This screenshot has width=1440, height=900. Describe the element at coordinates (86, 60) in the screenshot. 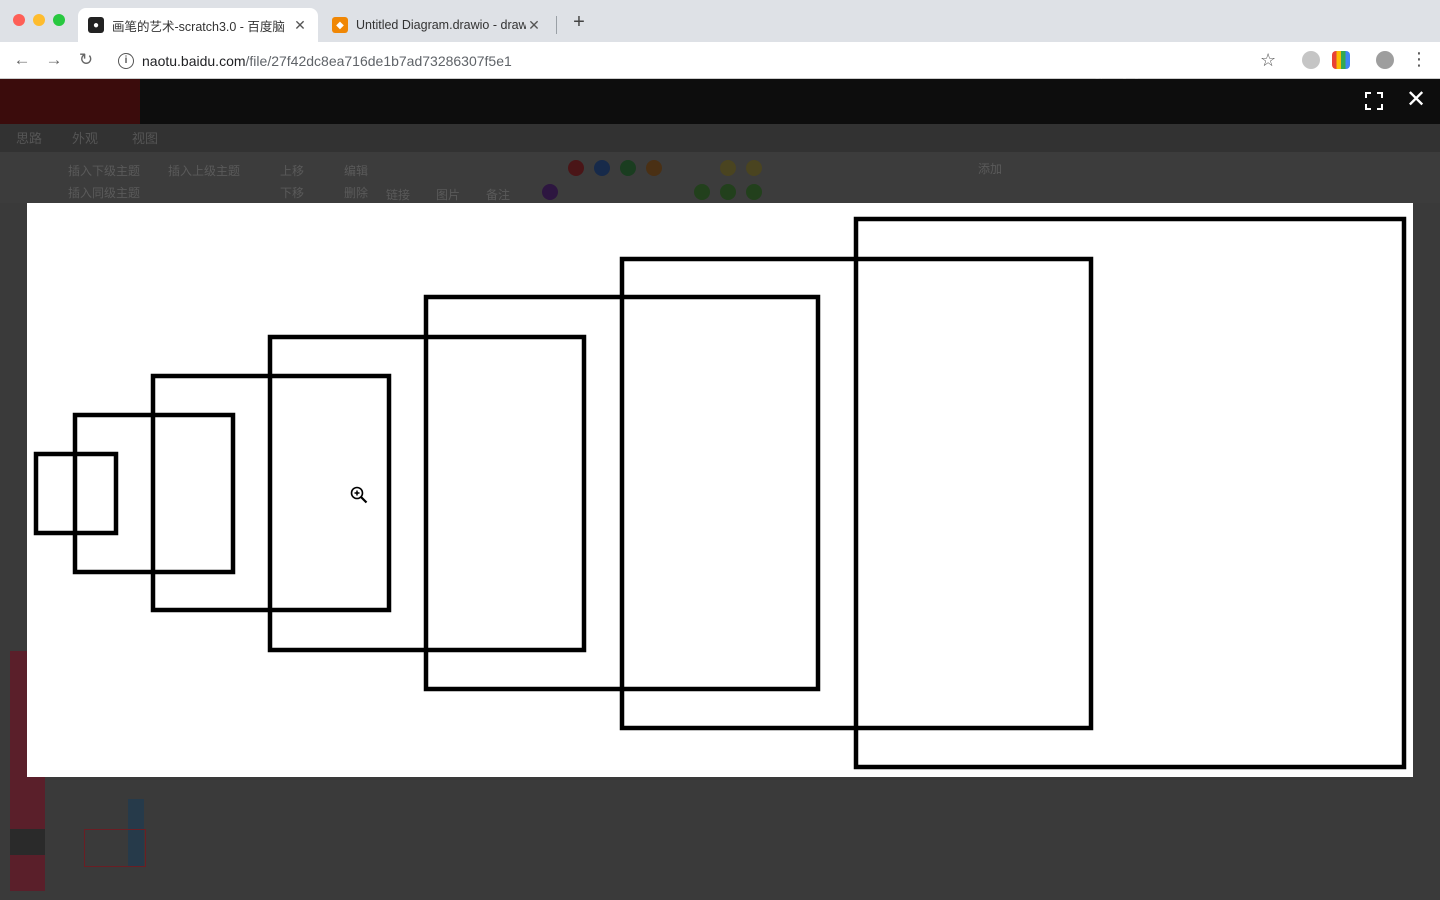

I see `reload-icon: ↻` at that location.